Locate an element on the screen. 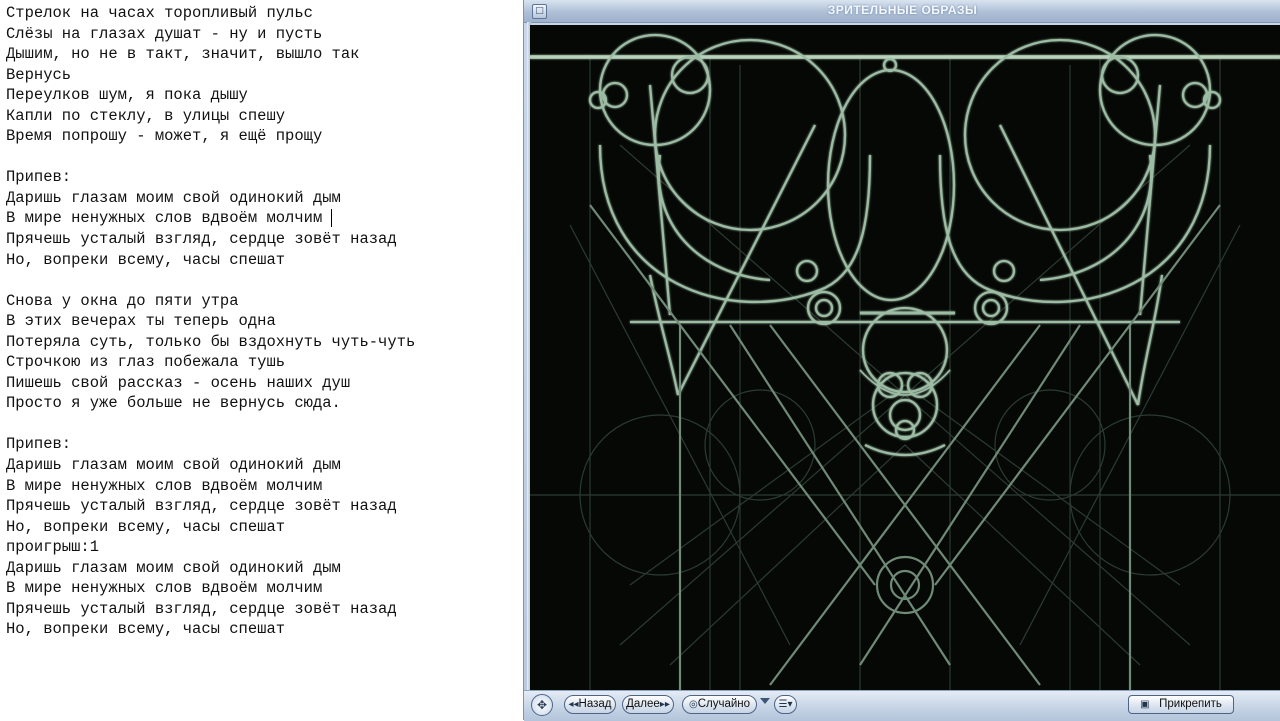 The height and width of the screenshot is (721, 1280). double-right-arrow-icon: ▸▸ is located at coordinates (664, 704).